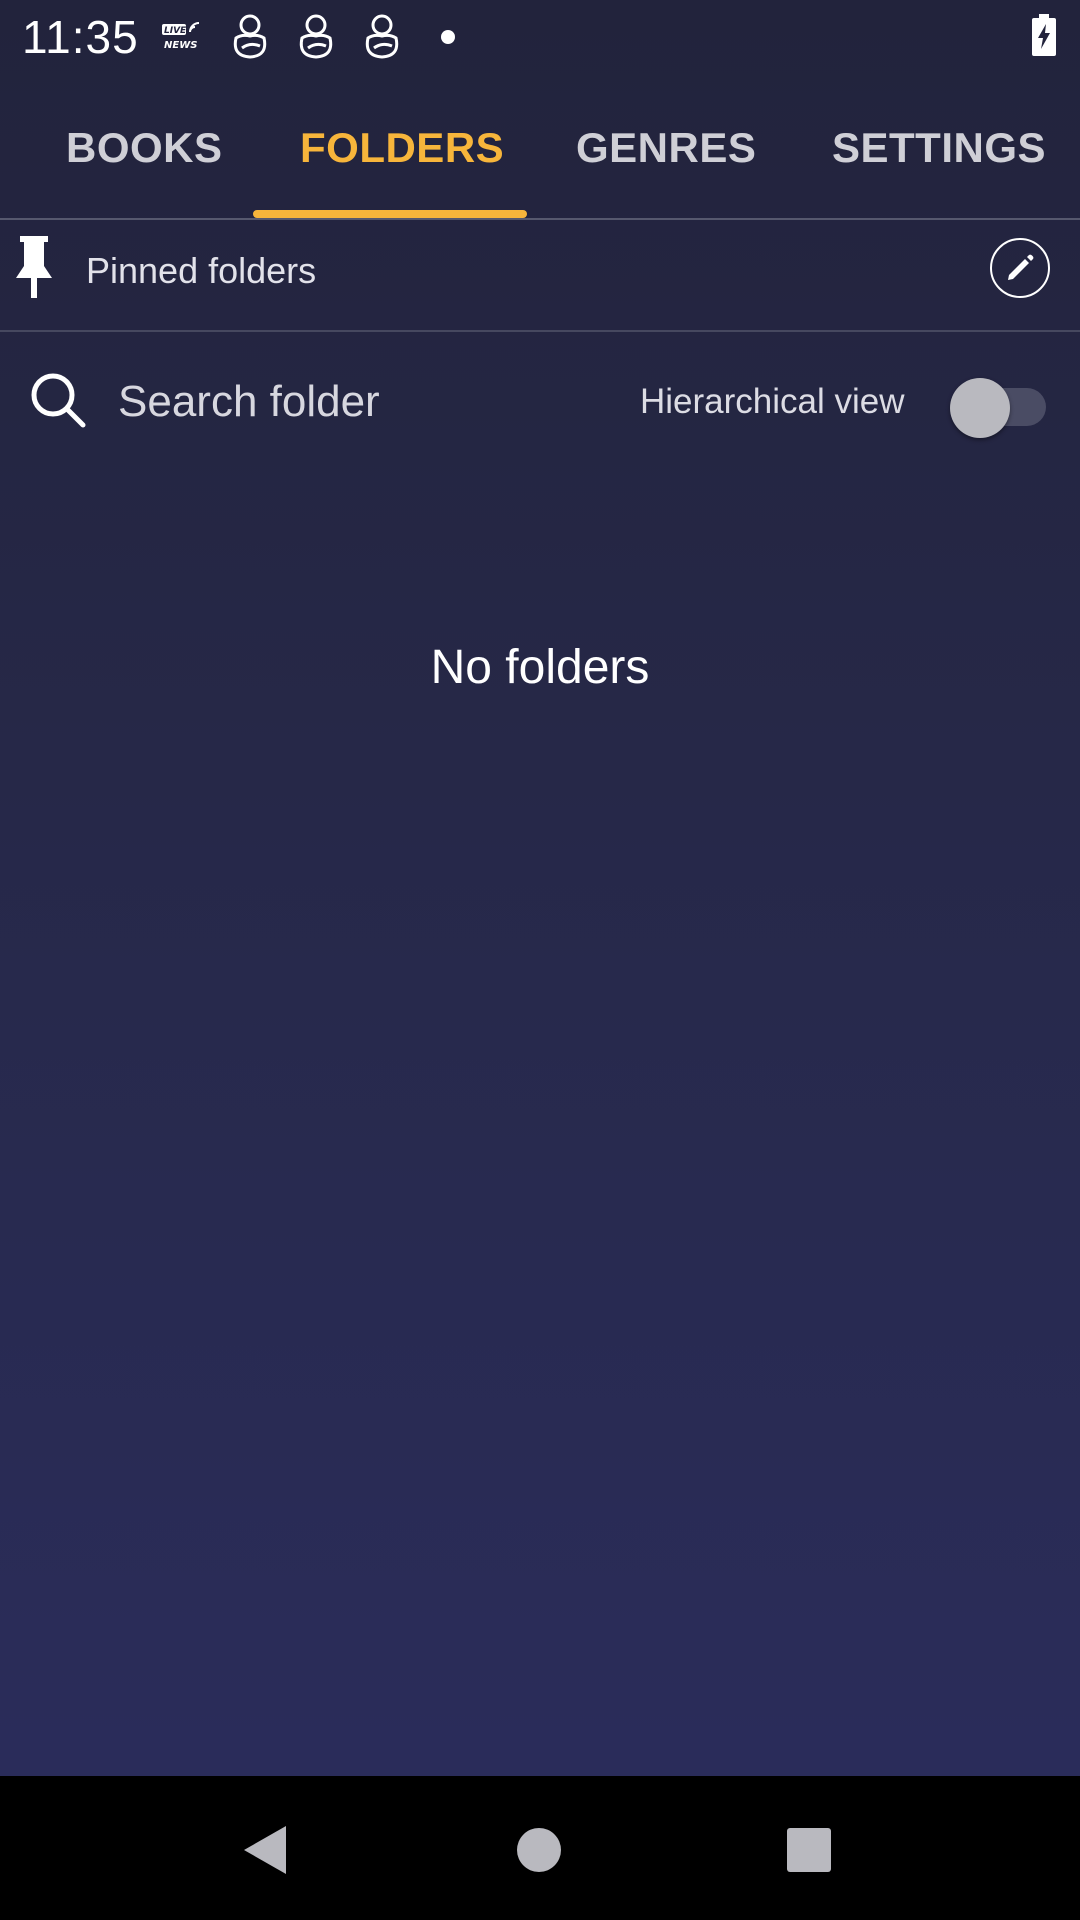 This screenshot has height=1920, width=1080. What do you see at coordinates (448, 37) in the screenshot?
I see `notification-dot-icon` at bounding box center [448, 37].